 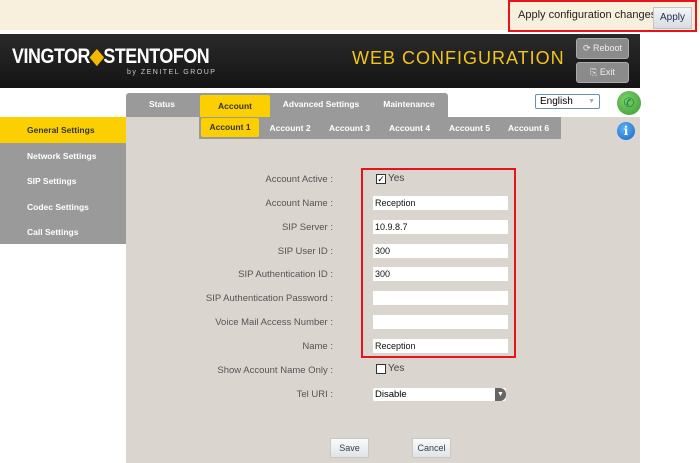 I want to click on tab-advanced-settings: Advanced Settings, so click(x=321, y=105).